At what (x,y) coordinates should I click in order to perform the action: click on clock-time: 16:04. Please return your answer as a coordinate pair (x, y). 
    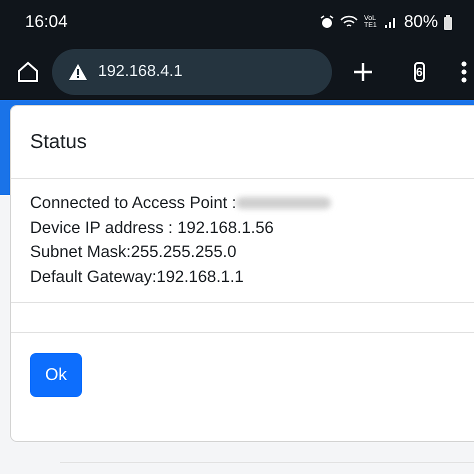
    Looking at the image, I should click on (46, 22).